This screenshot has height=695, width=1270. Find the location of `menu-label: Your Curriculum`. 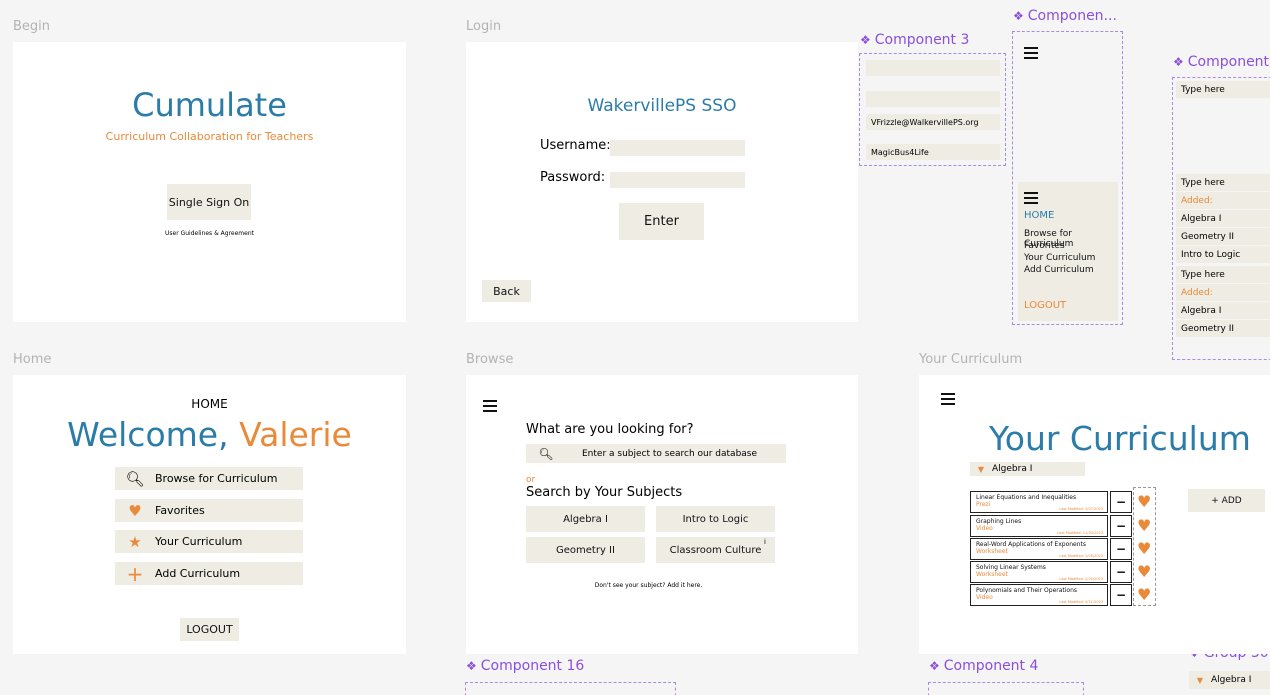

menu-label: Your Curriculum is located at coordinates (199, 541).